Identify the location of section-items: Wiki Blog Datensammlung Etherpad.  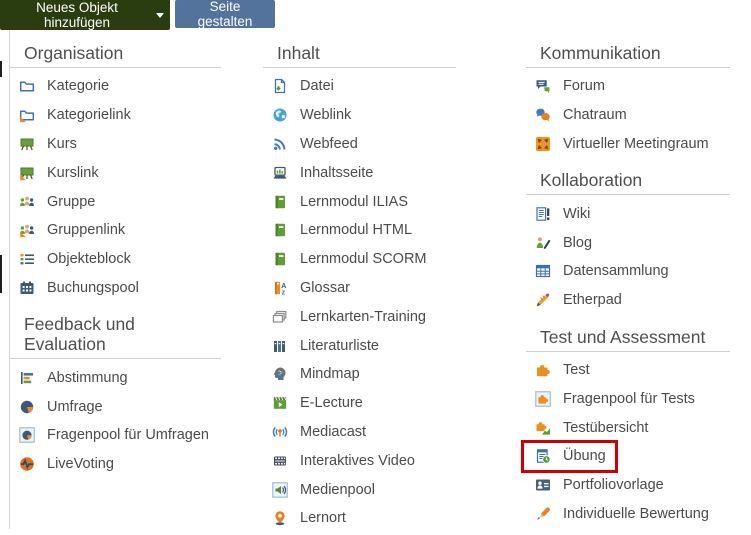
(628, 255).